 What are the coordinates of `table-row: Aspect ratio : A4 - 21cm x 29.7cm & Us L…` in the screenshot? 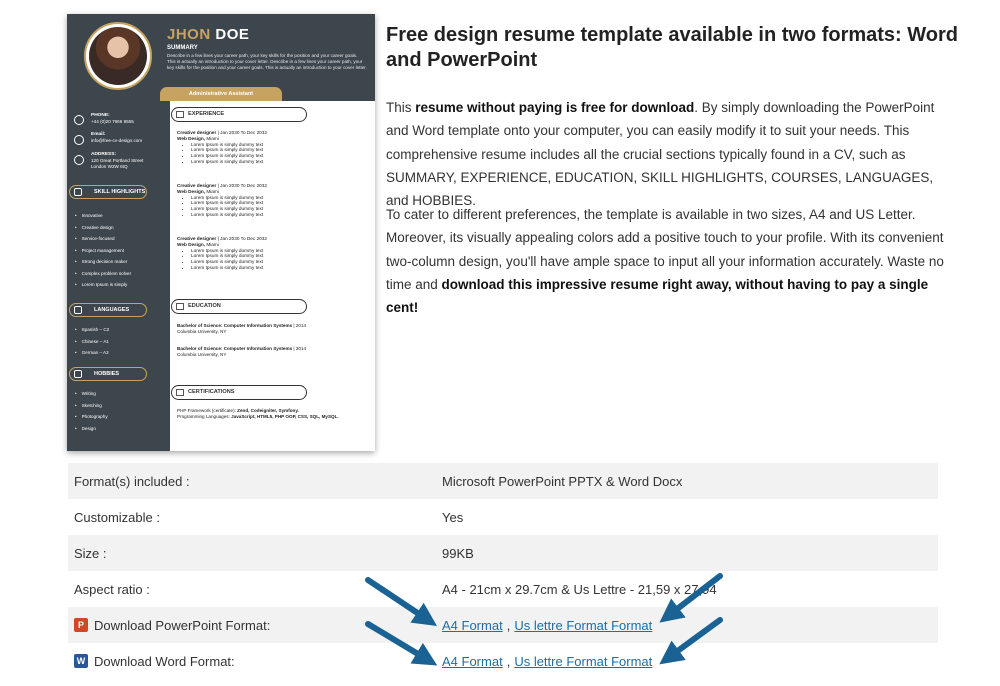 It's located at (503, 589).